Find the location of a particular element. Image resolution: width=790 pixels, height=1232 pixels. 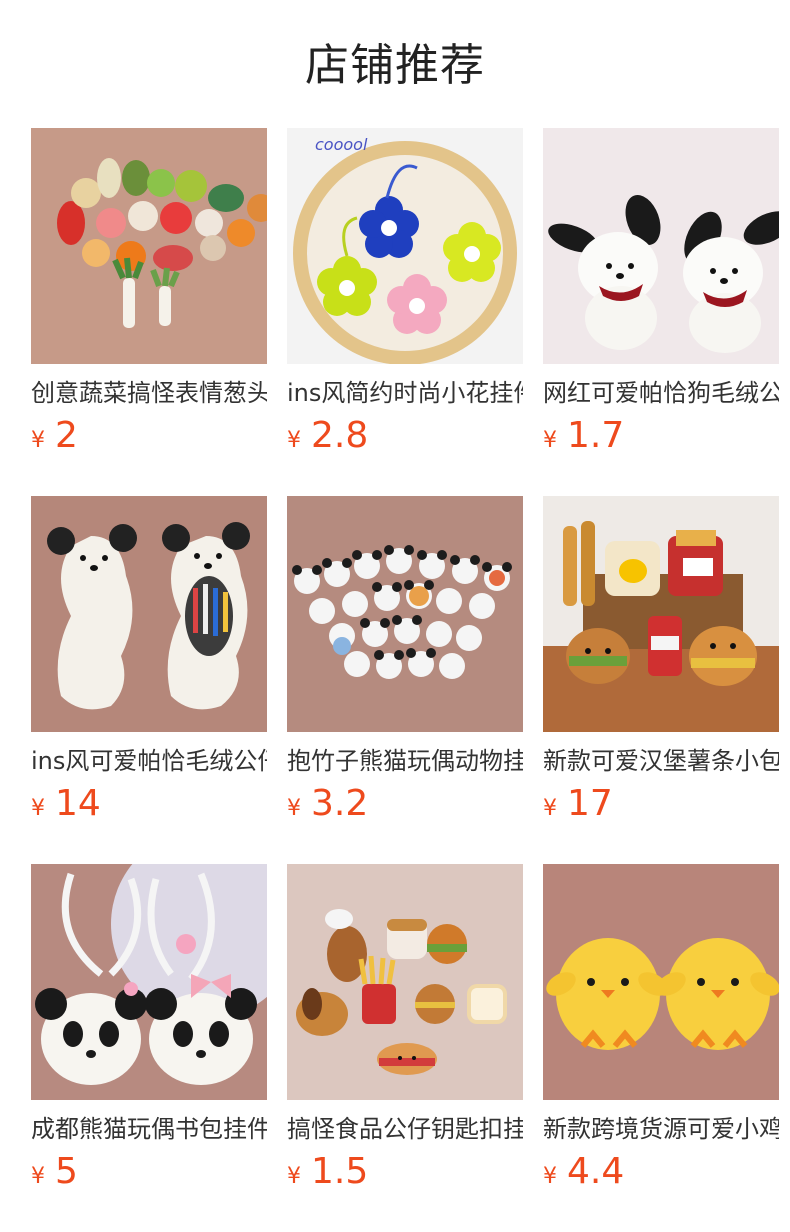

product-price: ¥ 14 is located at coordinates (149, 804).